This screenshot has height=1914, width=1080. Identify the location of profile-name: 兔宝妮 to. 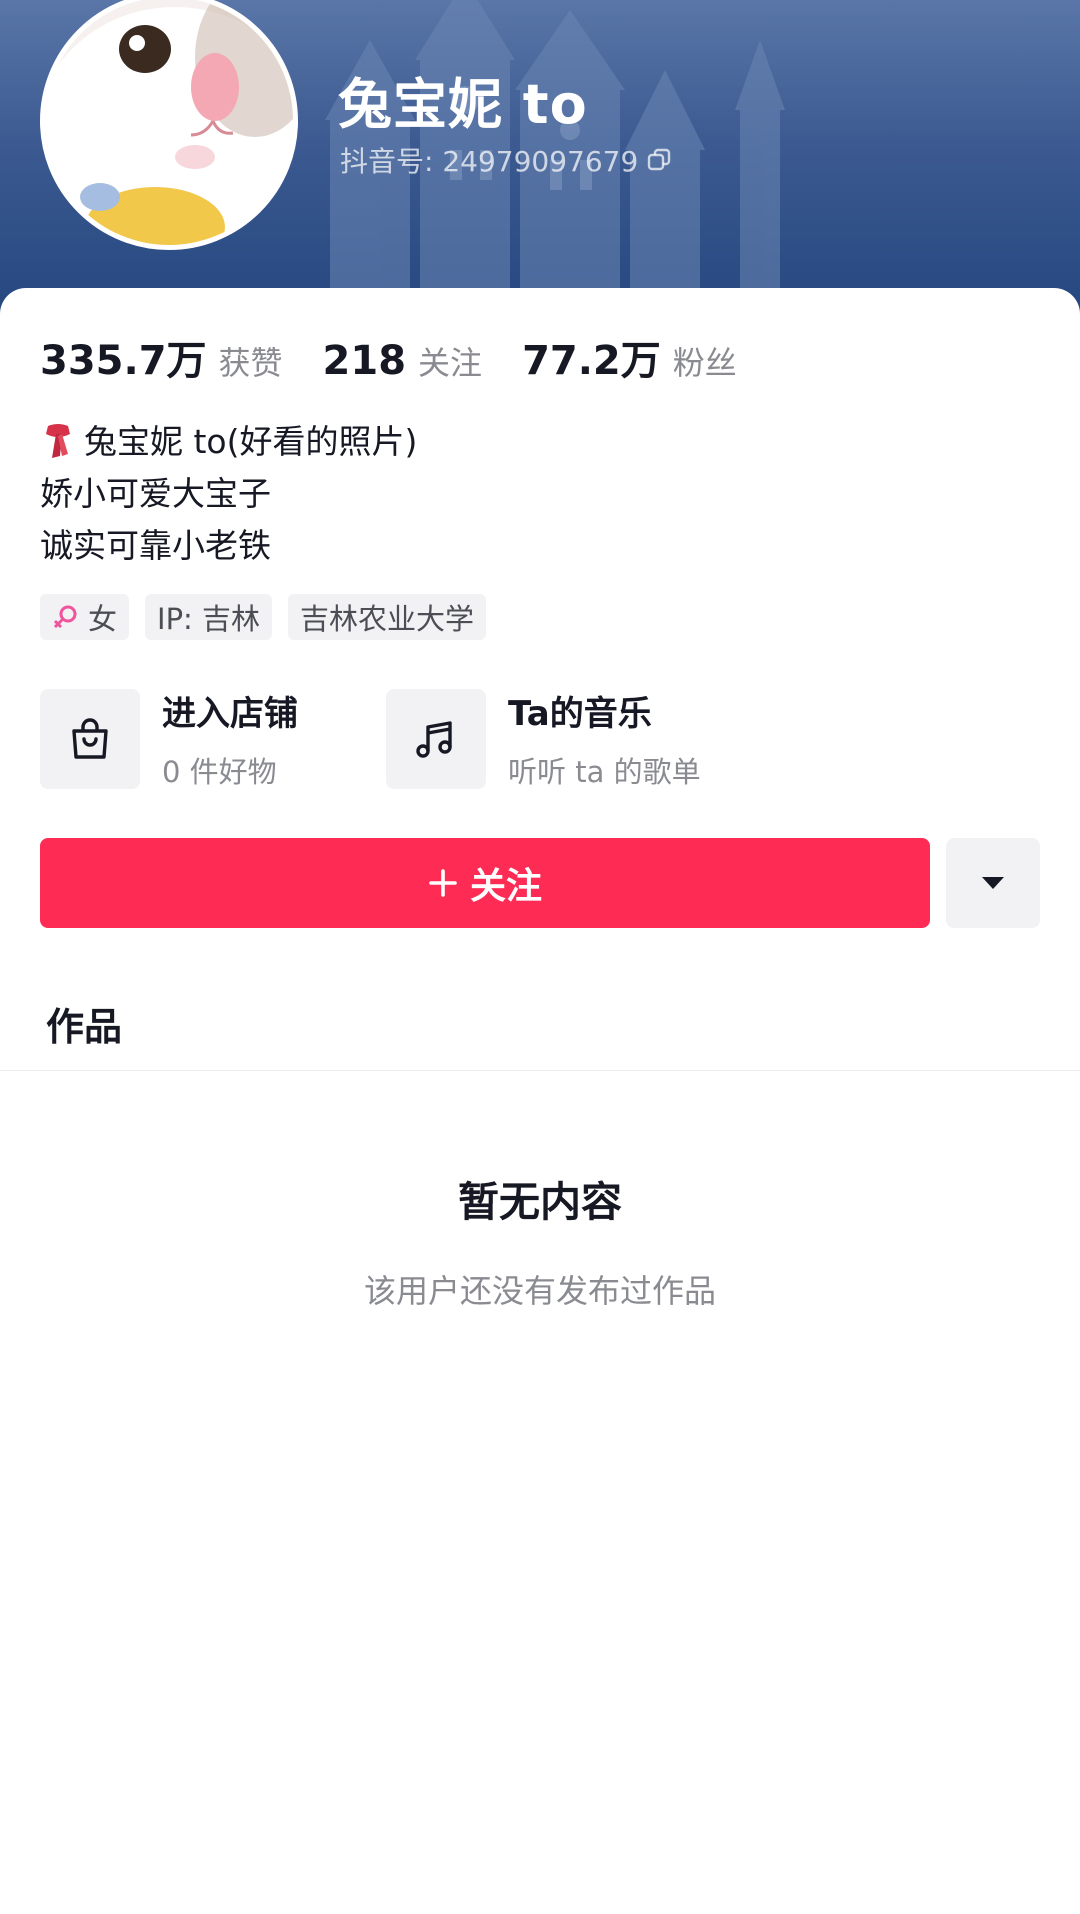
(463, 104).